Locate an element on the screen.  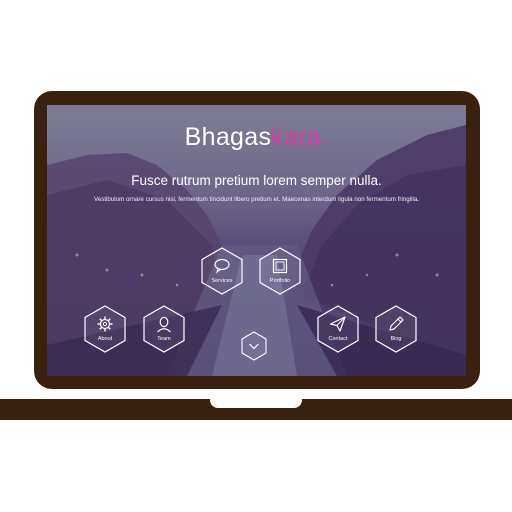
nav-about-label: About is located at coordinates (105, 339).